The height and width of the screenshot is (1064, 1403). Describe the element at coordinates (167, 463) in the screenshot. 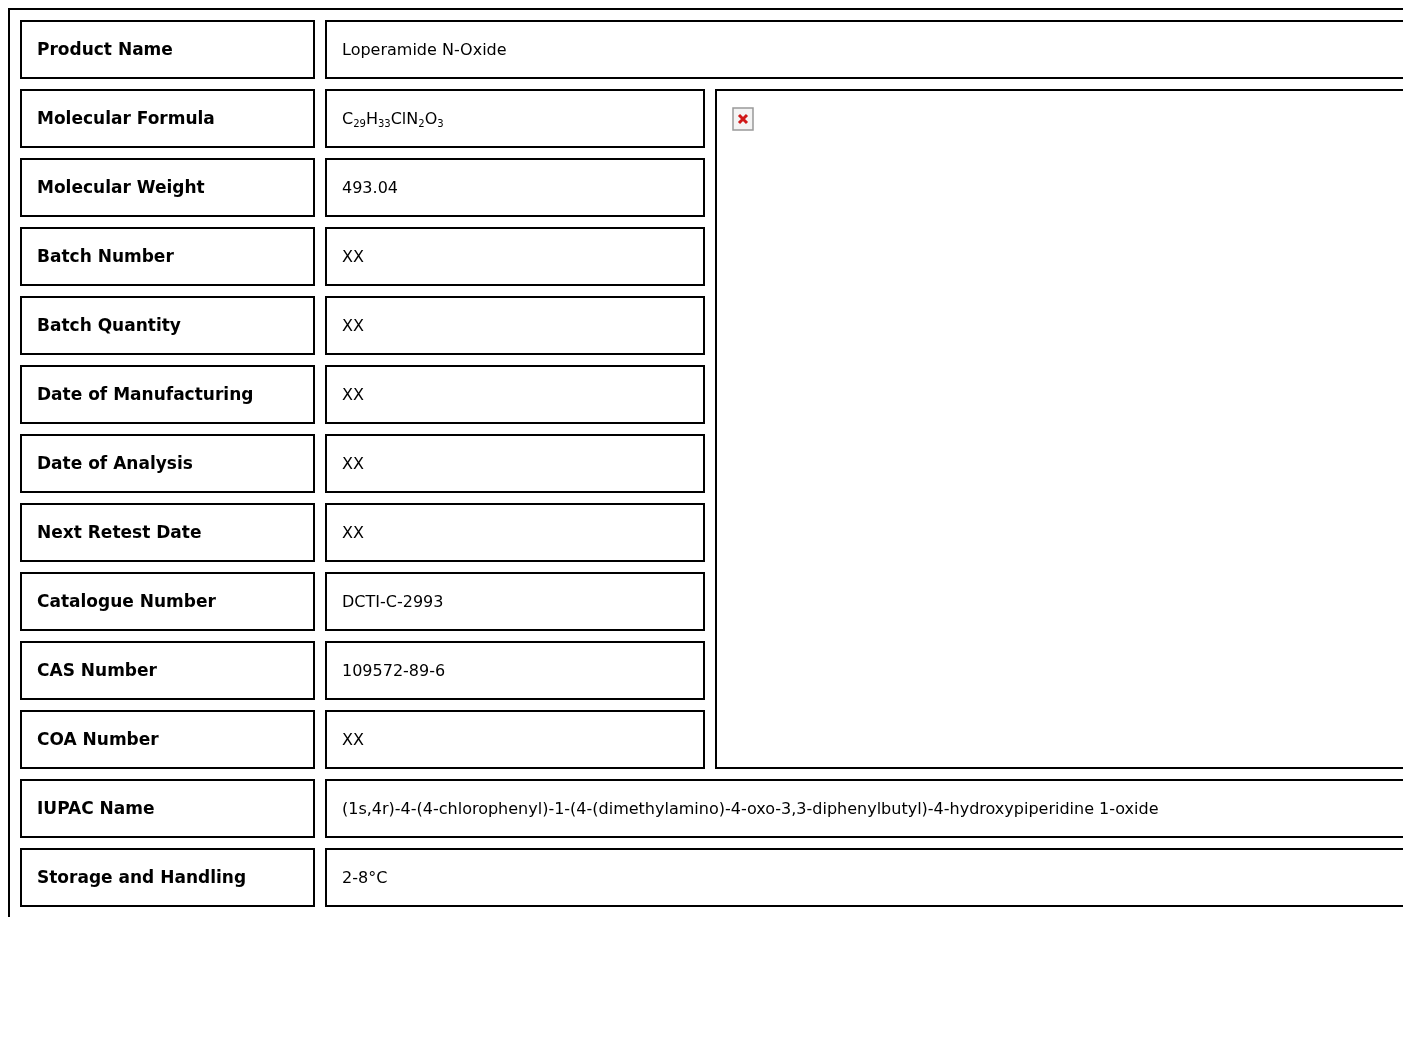

I see `field-label: Date of Analysis` at that location.